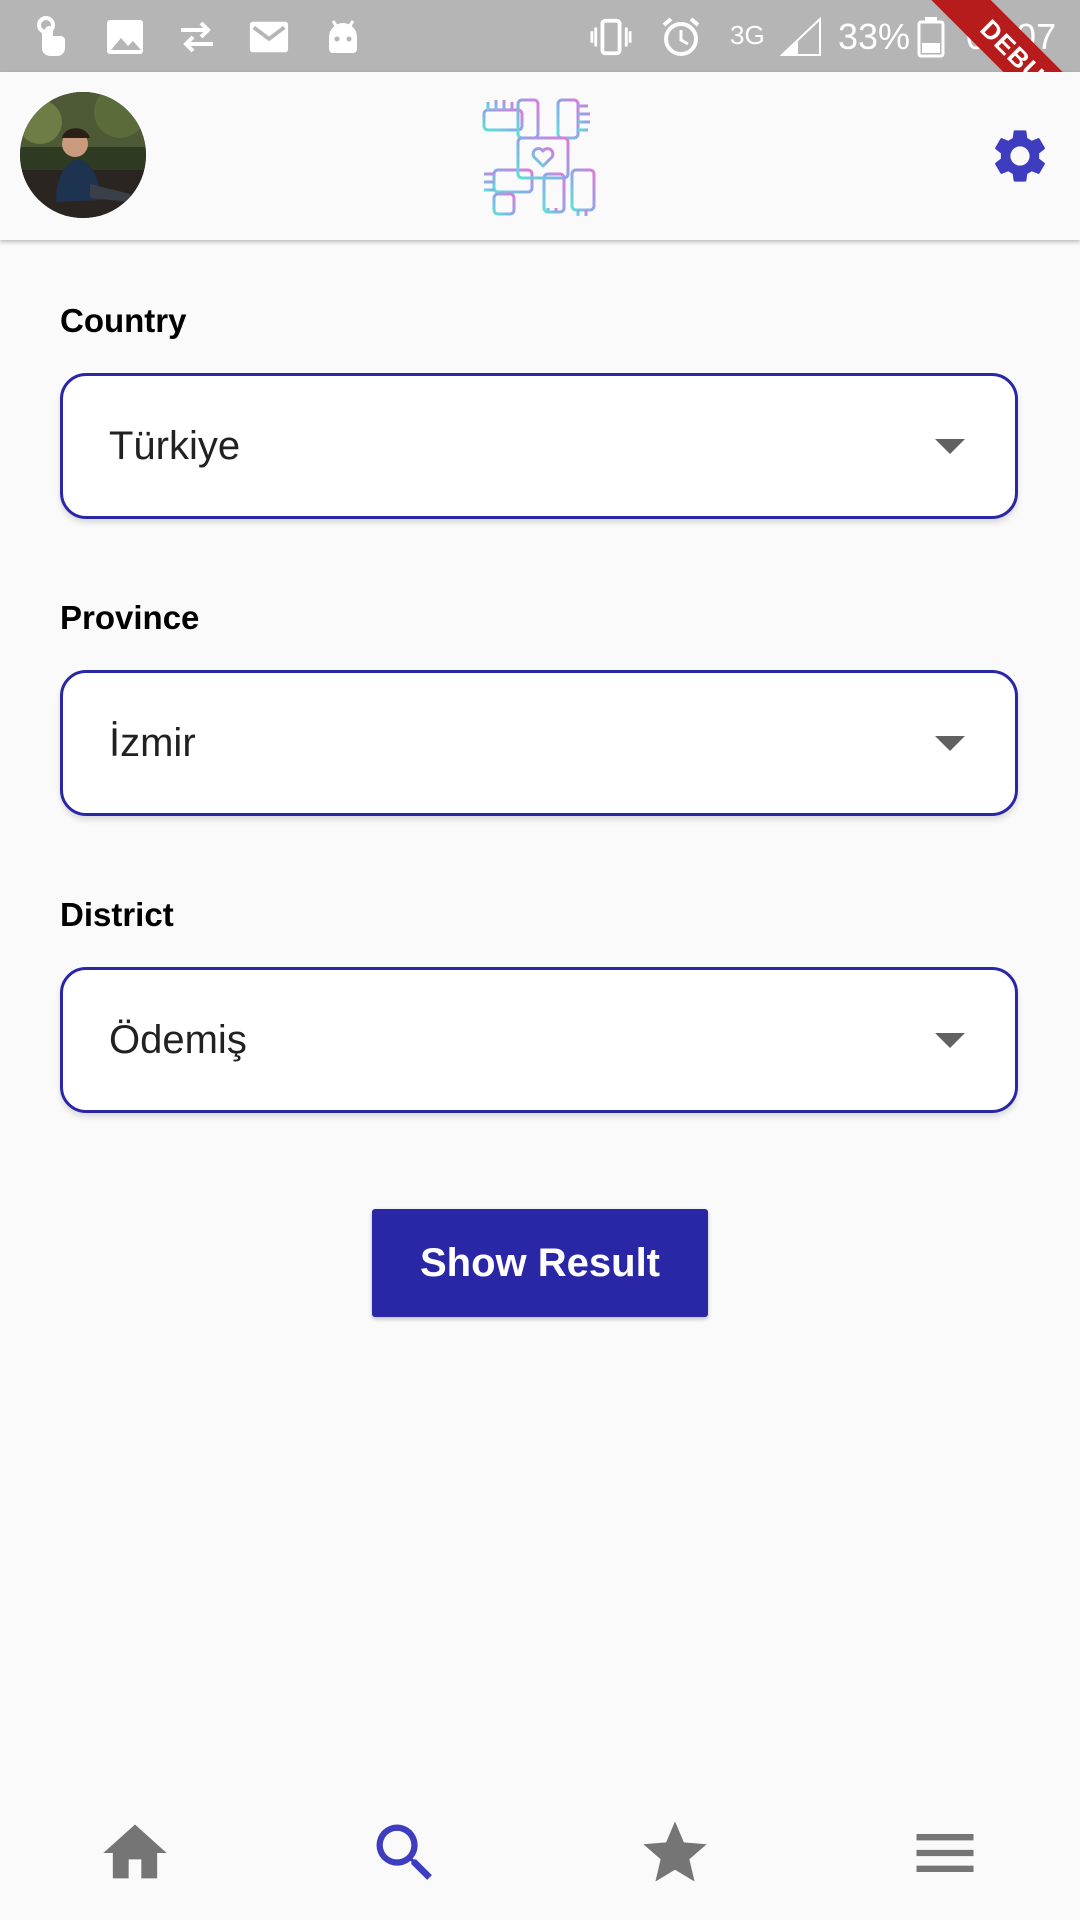  I want to click on district-label: District, so click(117, 914).